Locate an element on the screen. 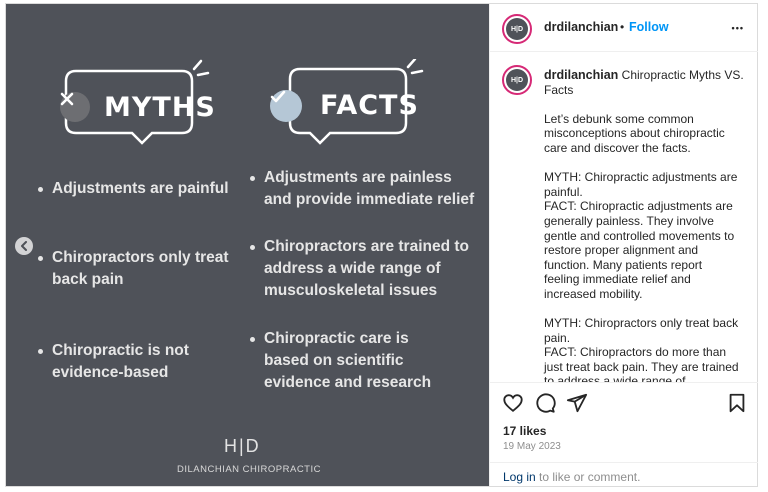 The width and height of the screenshot is (768, 492). login-footer: Log in to like or comment. is located at coordinates (624, 474).